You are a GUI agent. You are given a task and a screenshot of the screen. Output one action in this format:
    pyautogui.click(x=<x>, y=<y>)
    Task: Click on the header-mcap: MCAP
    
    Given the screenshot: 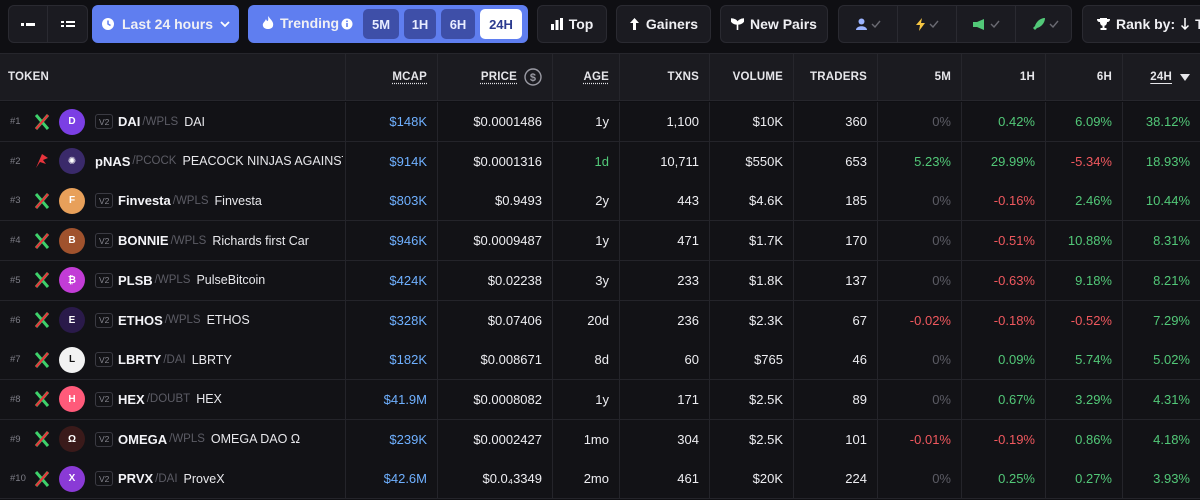 What is the action you would take?
    pyautogui.click(x=391, y=77)
    